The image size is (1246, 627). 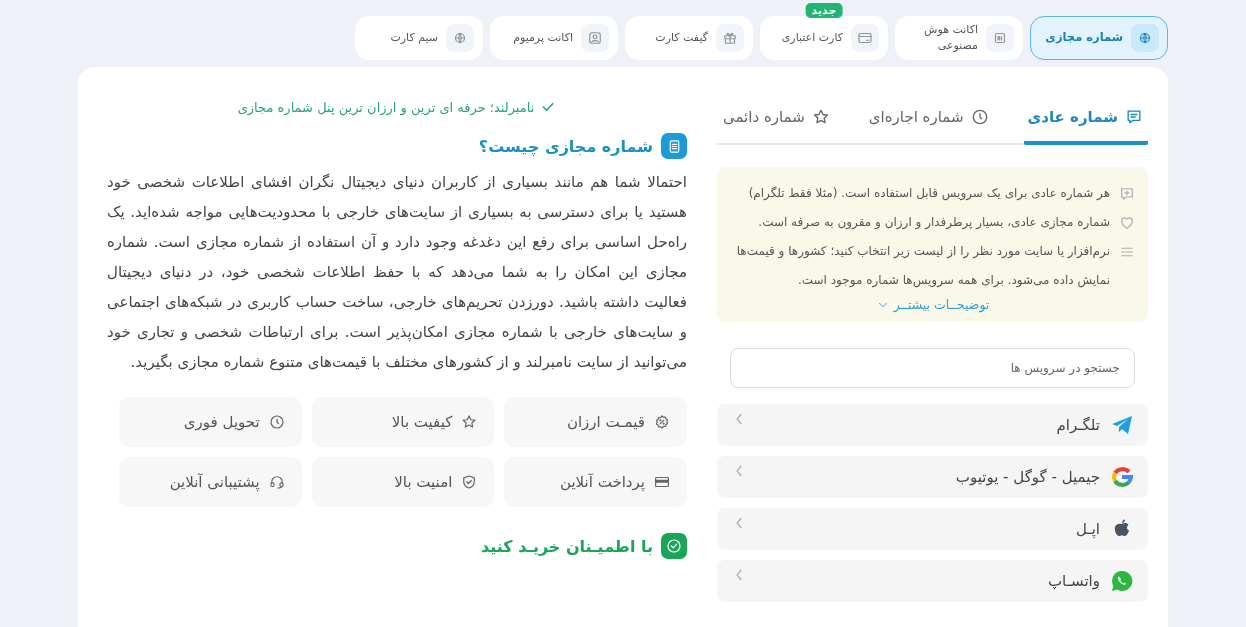 What do you see at coordinates (929, 119) in the screenshot?
I see `number-type-tab: شماره اجاره‌ای` at bounding box center [929, 119].